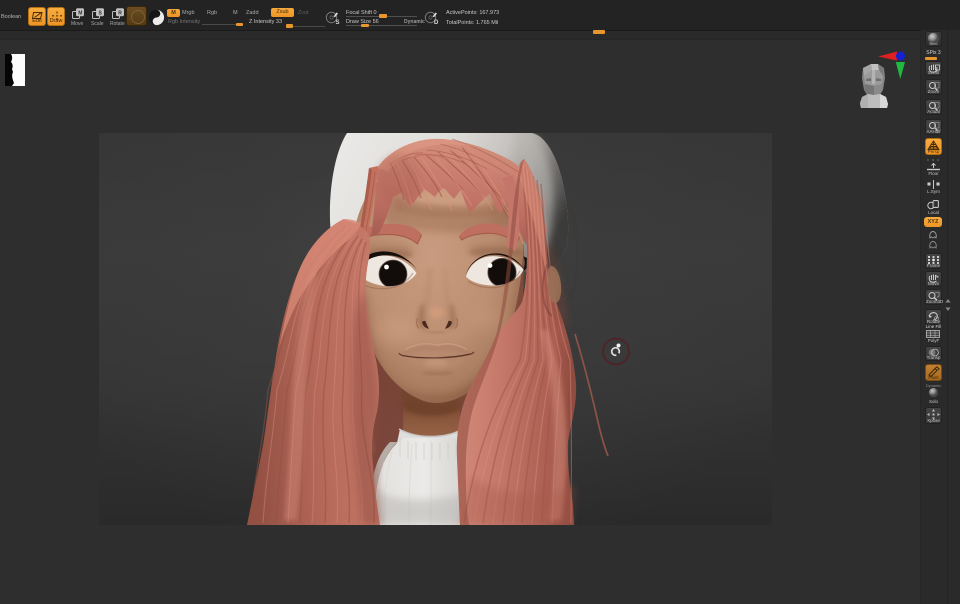  What do you see at coordinates (80, 14) in the screenshot?
I see `svg-text: M` at bounding box center [80, 14].